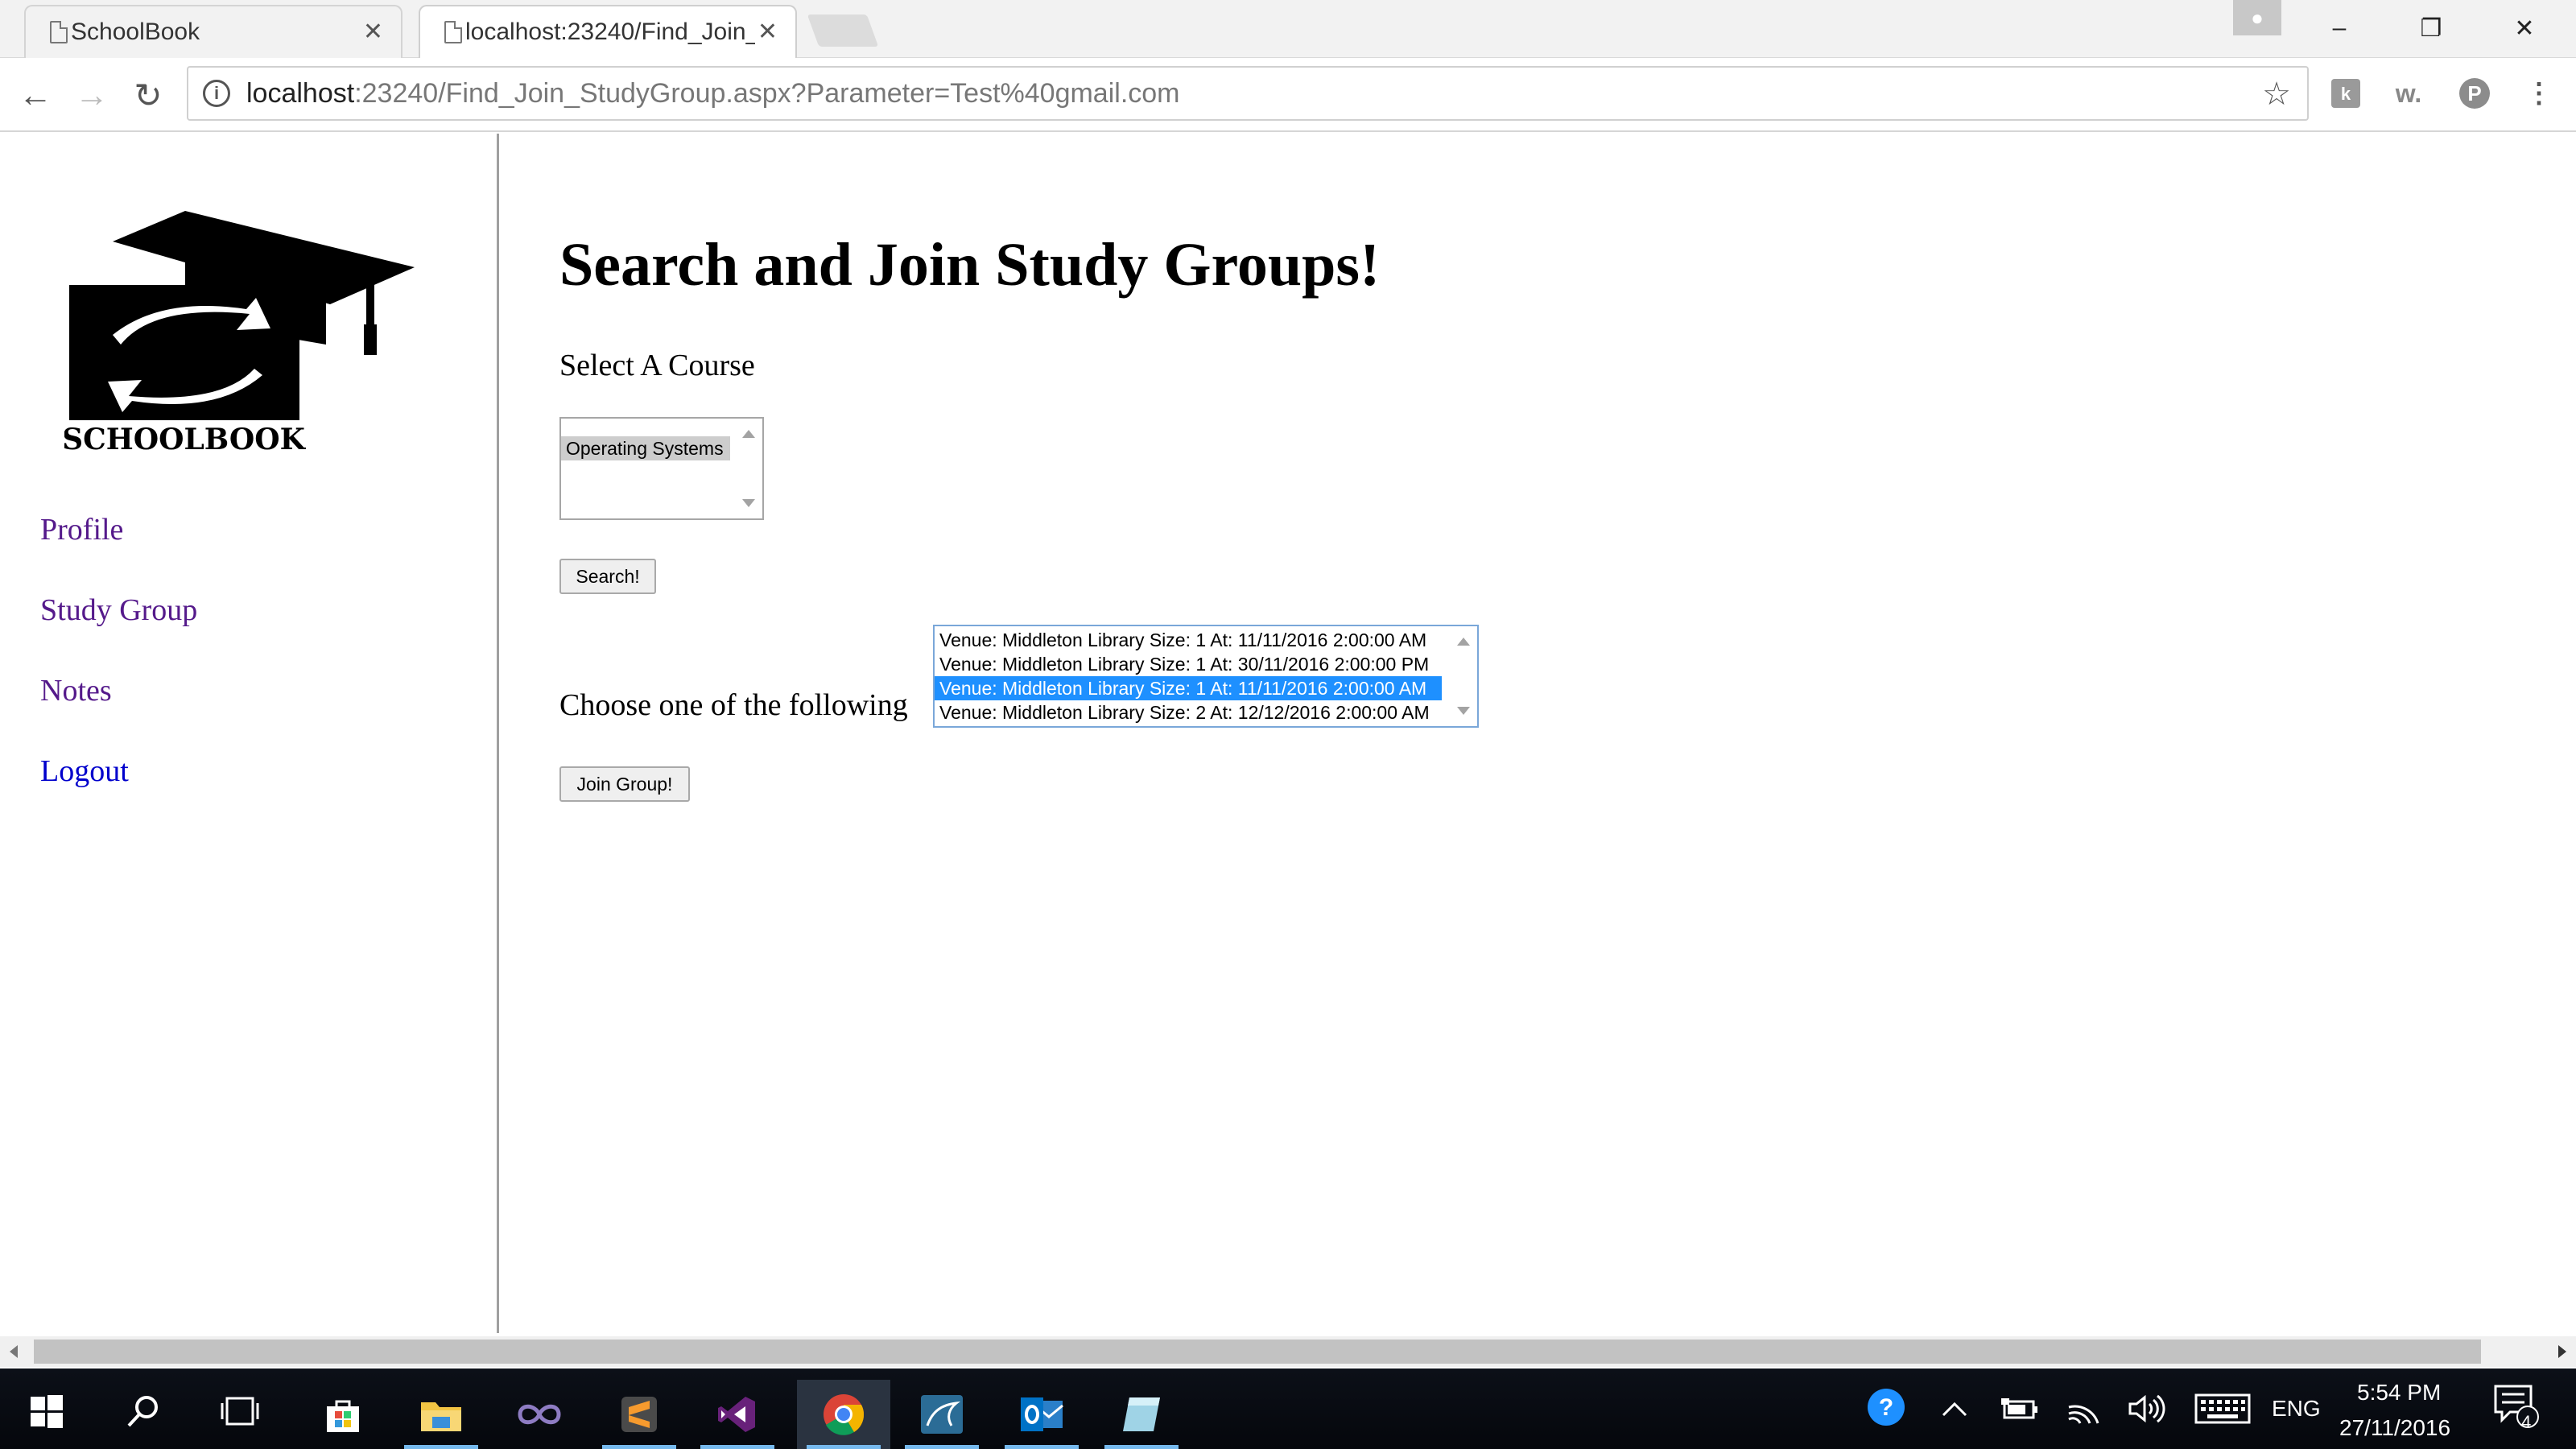  I want to click on mysql-workbench-icon, so click(942, 1414).